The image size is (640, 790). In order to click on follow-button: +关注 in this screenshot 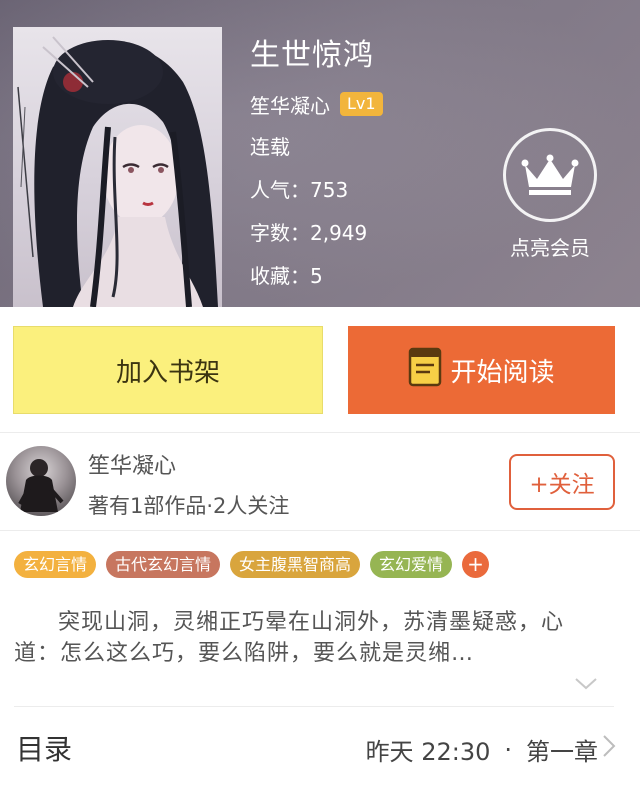, I will do `click(562, 482)`.